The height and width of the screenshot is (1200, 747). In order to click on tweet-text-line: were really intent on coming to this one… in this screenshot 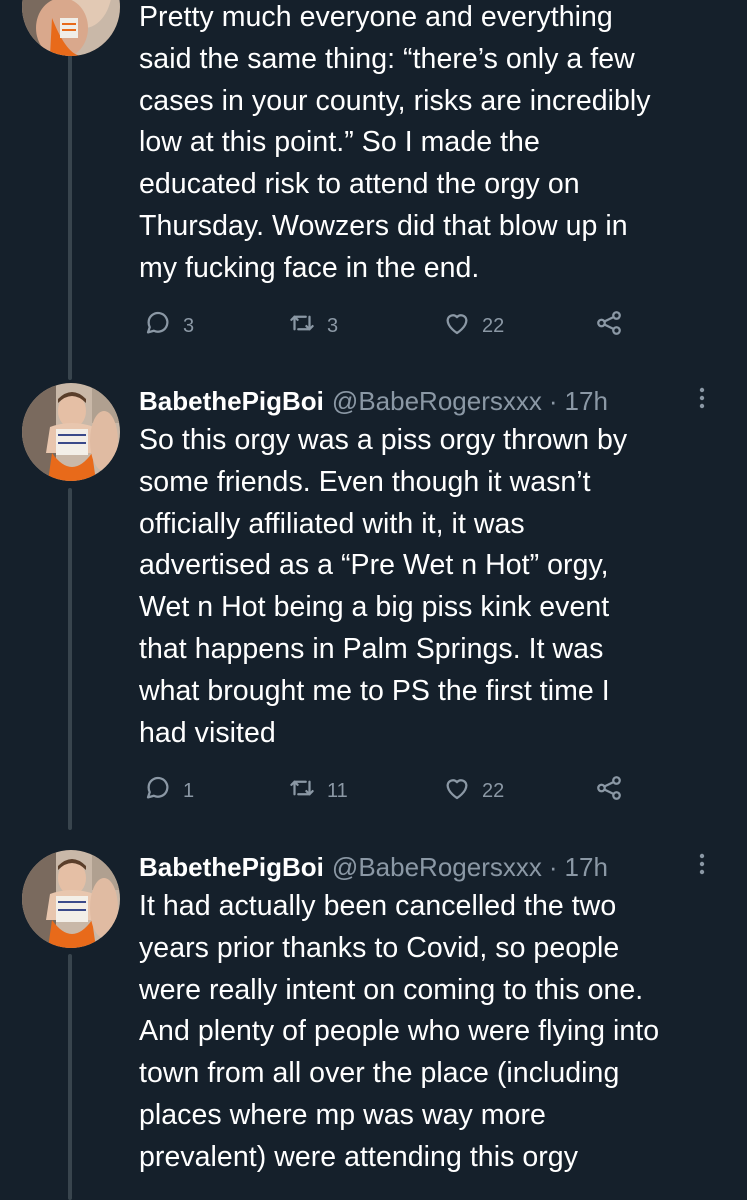, I will do `click(391, 989)`.